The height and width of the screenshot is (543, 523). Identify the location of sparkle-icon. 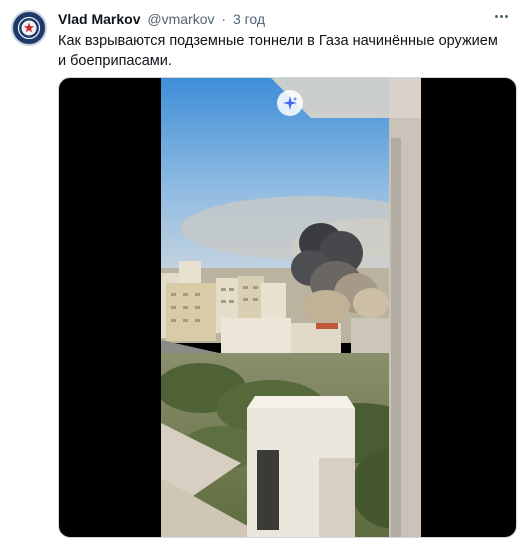
(290, 103).